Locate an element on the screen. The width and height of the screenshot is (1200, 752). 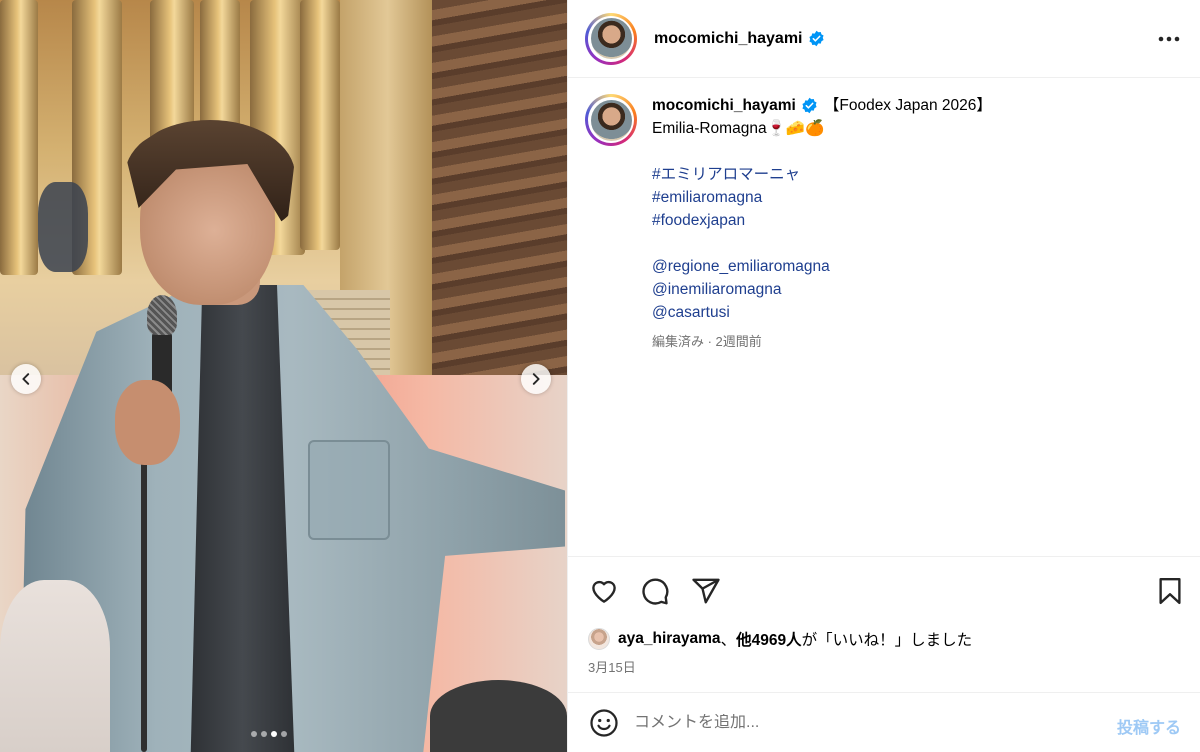
carousel-dots is located at coordinates (269, 734).